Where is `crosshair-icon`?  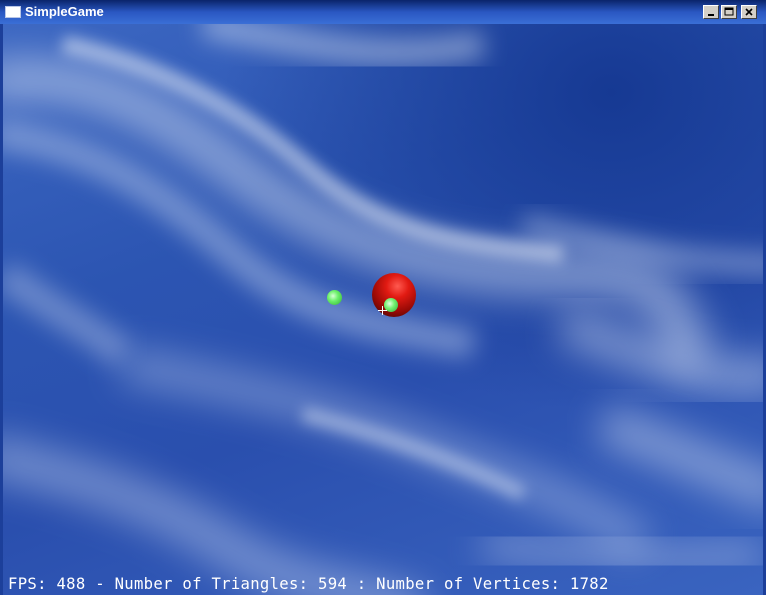 crosshair-icon is located at coordinates (382, 310).